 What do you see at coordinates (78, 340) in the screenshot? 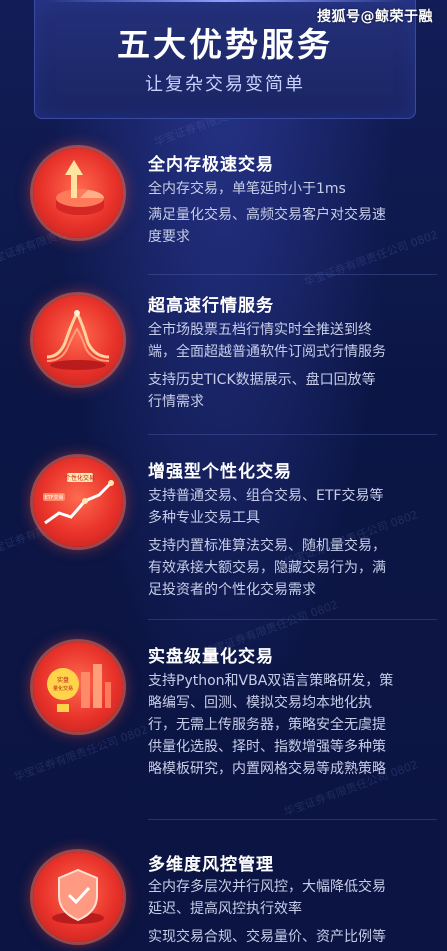
I see `wave-chart-icon` at bounding box center [78, 340].